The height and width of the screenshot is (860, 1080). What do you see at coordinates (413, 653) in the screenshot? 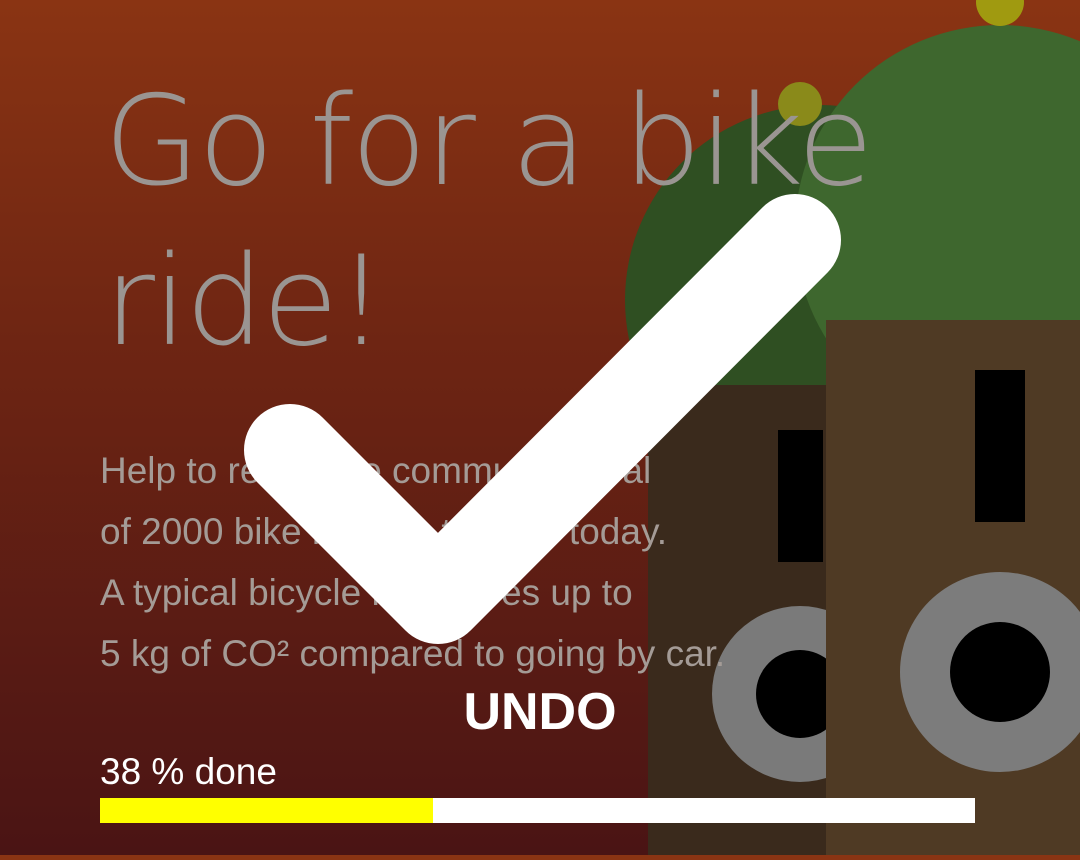
I see `description-line: 5 kg of CO² compared to going by car.` at bounding box center [413, 653].